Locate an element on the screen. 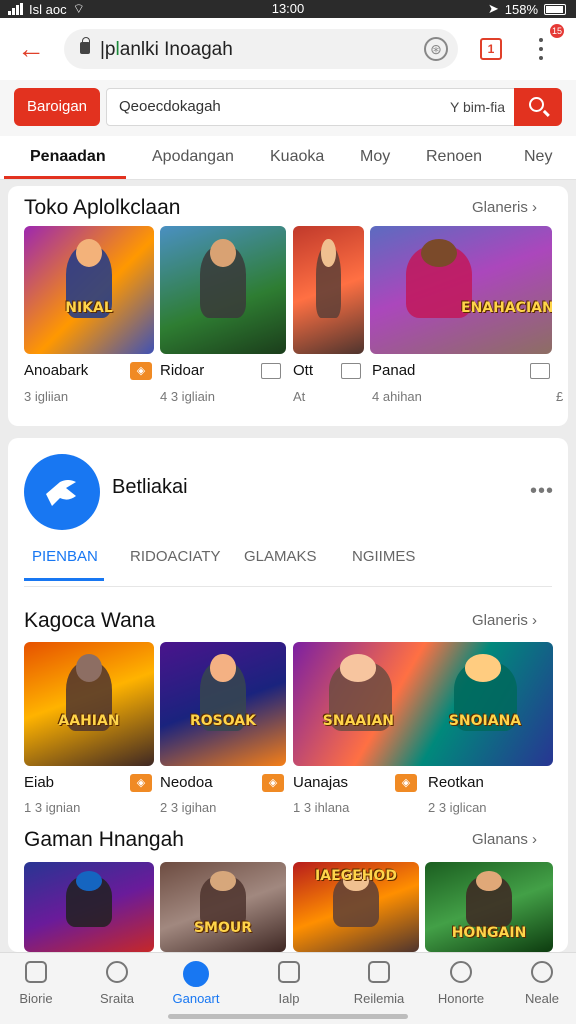 Image resolution: width=576 pixels, height=1024 pixels. tabs-button: 1 is located at coordinates (491, 49).